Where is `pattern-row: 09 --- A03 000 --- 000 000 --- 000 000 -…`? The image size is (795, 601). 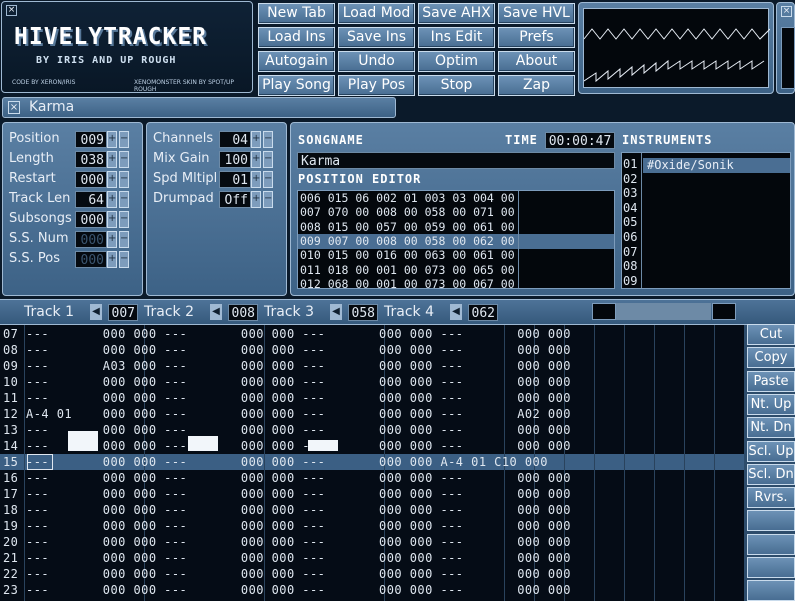
pattern-row: 09 --- A03 000 --- 000 000 --- 000 000 -… is located at coordinates (287, 366).